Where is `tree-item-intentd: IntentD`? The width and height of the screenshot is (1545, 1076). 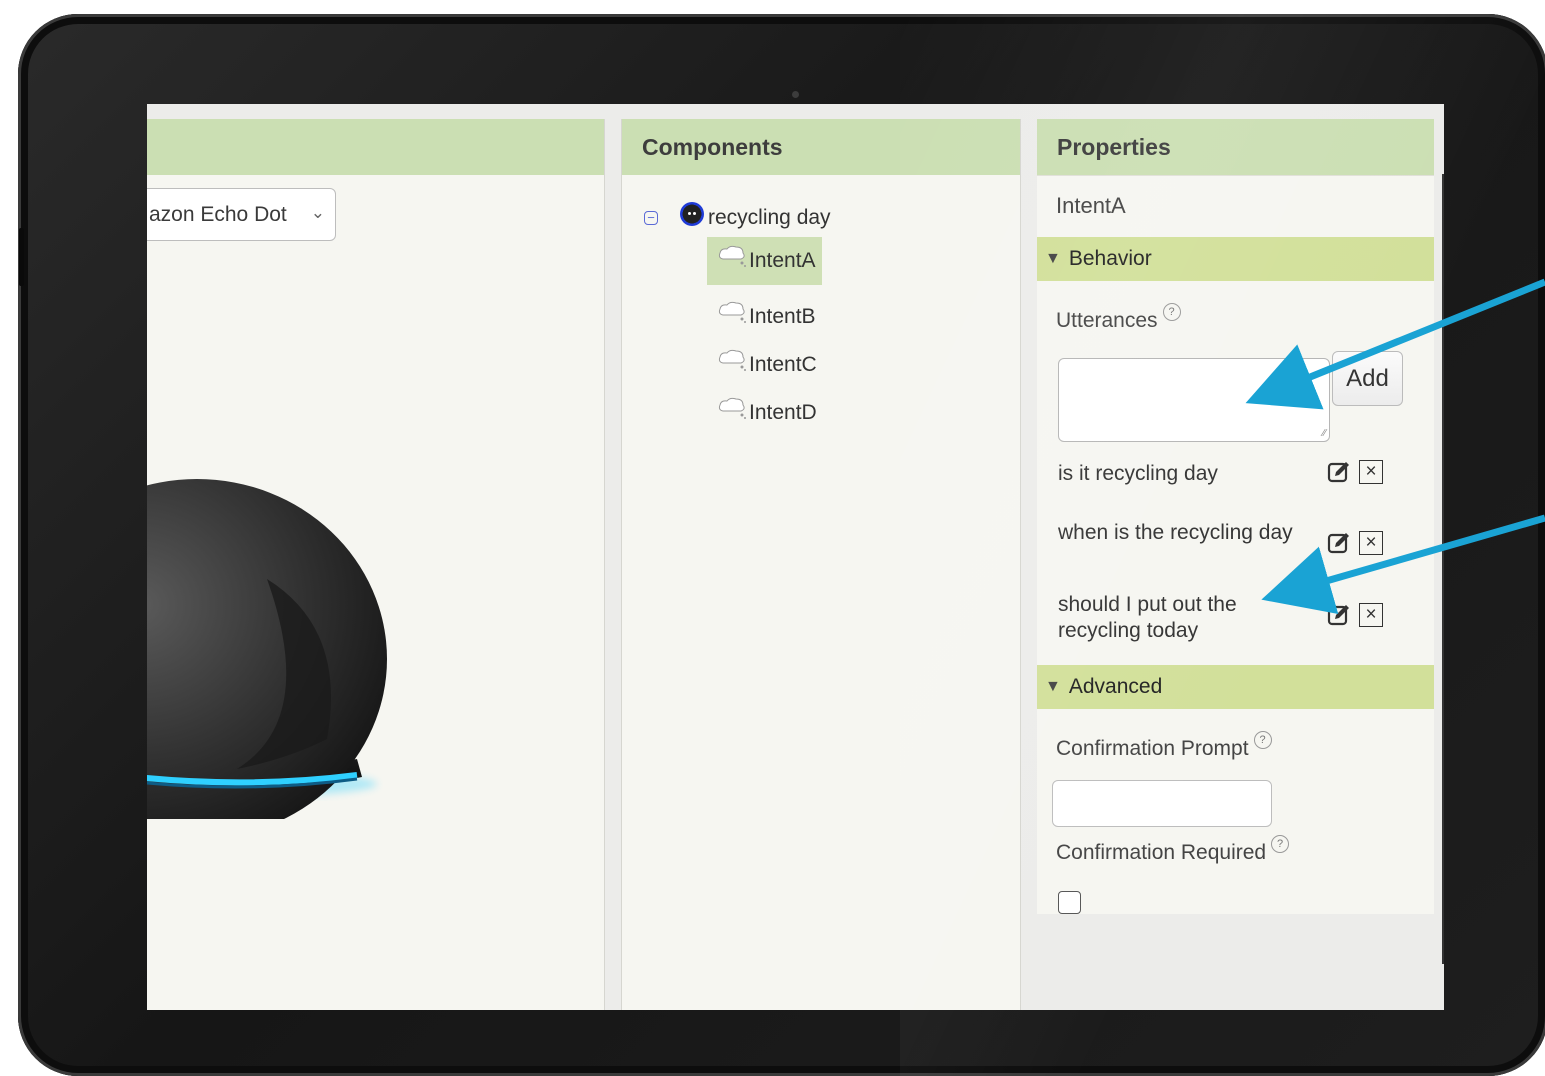
tree-item-intentd: IntentD is located at coordinates (765, 413).